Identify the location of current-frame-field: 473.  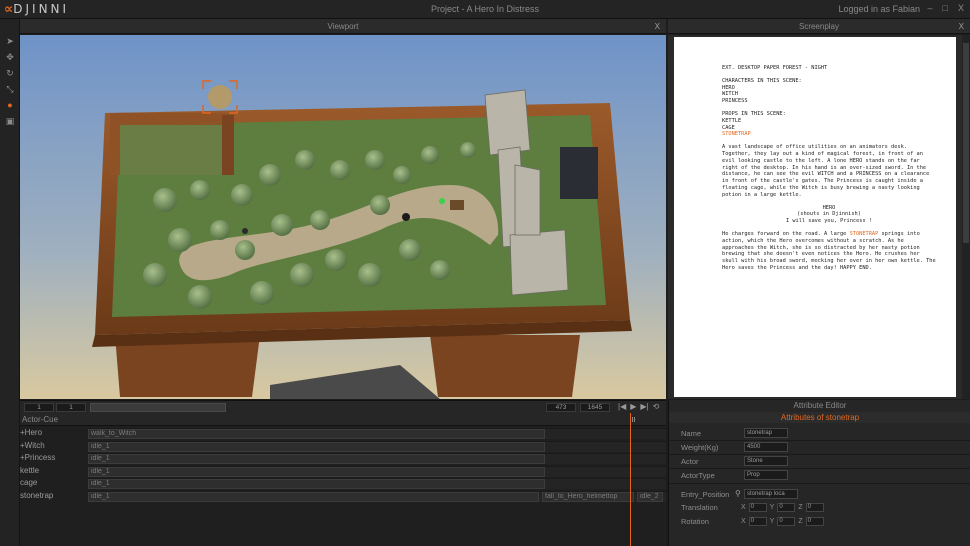
(561, 407).